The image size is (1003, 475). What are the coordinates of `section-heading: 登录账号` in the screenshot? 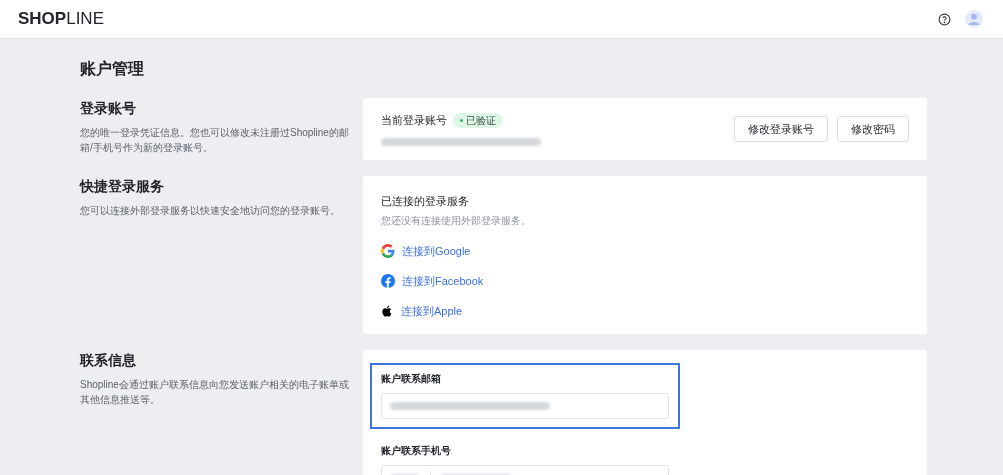 It's located at (108, 108).